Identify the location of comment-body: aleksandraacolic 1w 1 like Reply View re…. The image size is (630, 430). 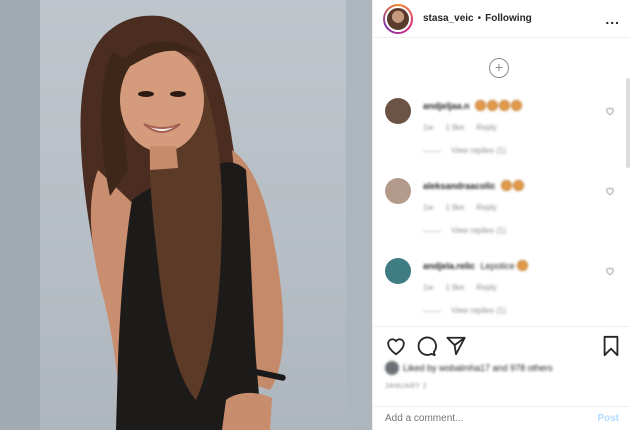
(508, 207).